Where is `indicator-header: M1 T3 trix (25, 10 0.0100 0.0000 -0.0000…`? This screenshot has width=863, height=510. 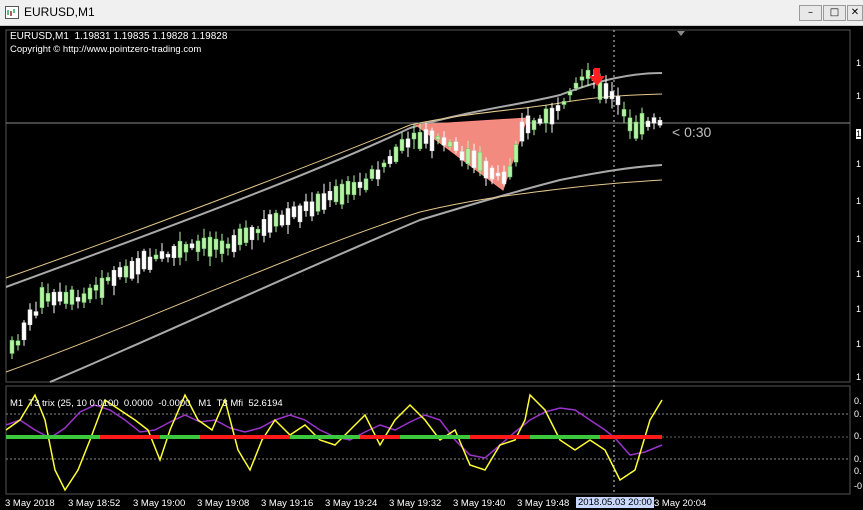
indicator-header: M1 T3 trix (25, 10 0.0100 0.0000 -0.0000… is located at coordinates (146, 403).